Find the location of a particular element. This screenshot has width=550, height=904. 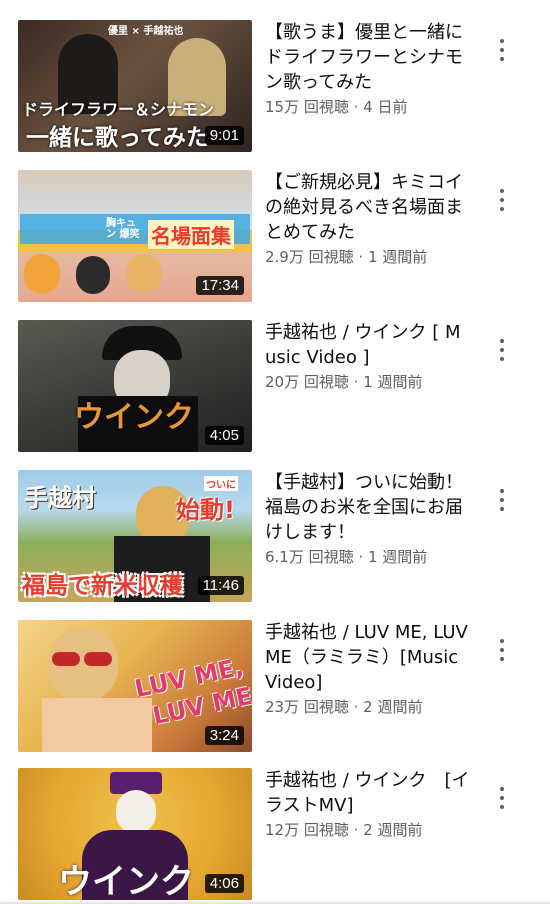

video-duration: 9:01 is located at coordinates (224, 135).